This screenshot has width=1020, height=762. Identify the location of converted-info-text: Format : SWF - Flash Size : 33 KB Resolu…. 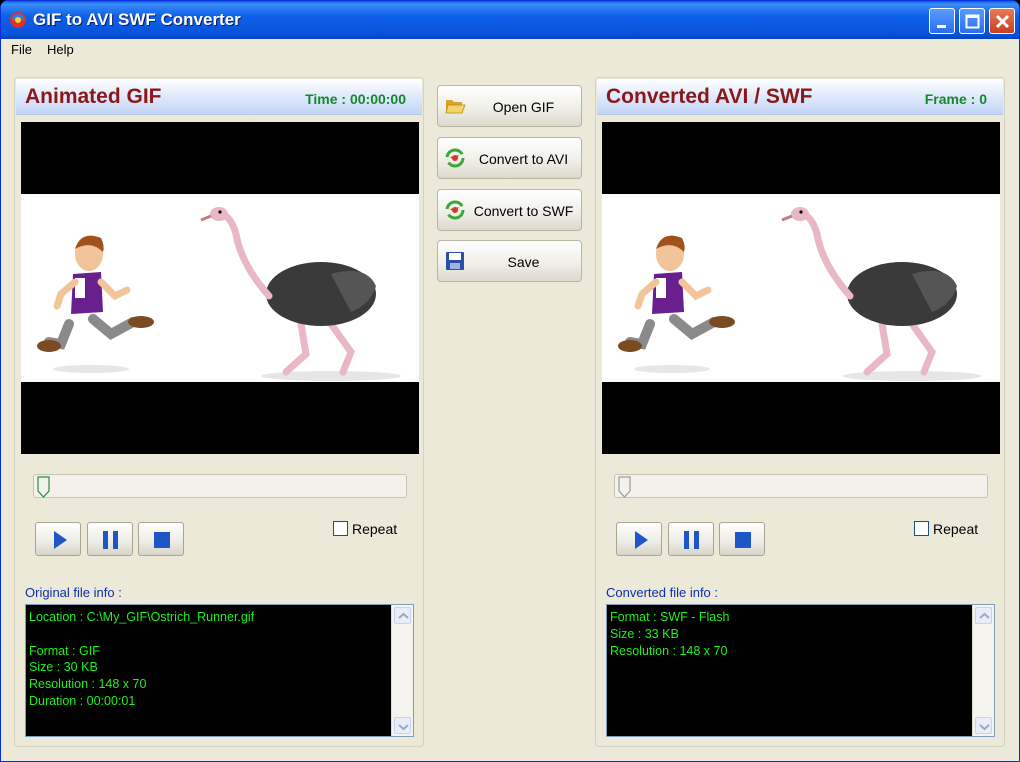
(670, 634).